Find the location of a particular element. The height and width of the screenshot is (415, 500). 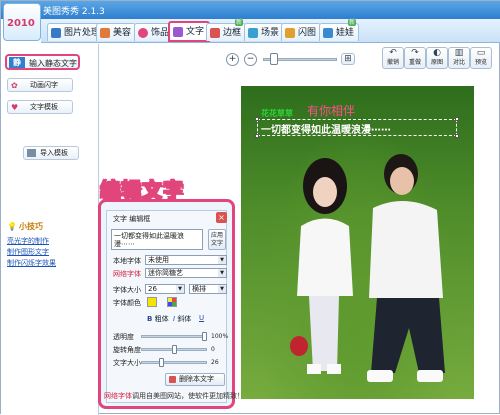

web-font-label: 网络字体 is located at coordinates (127, 274).